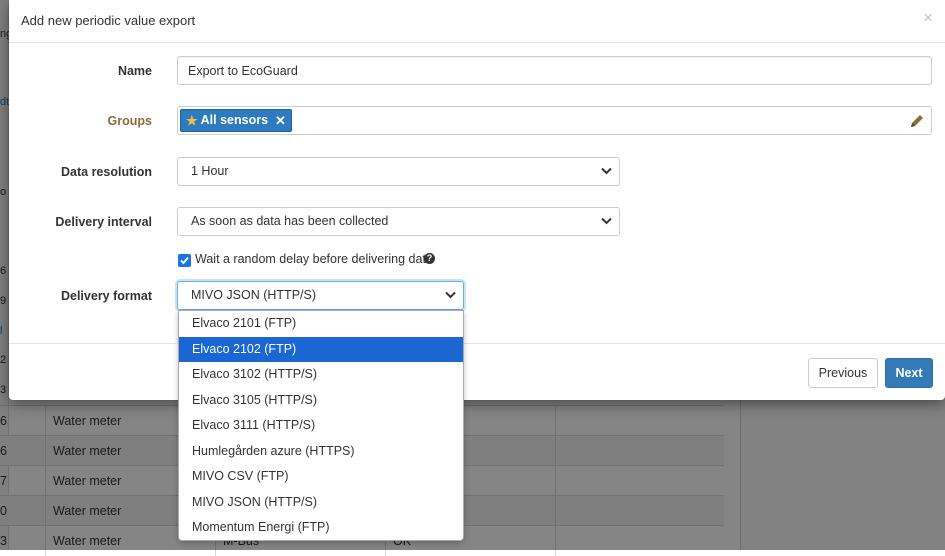  Describe the element at coordinates (429, 258) in the screenshot. I see `help-icon: ?` at that location.